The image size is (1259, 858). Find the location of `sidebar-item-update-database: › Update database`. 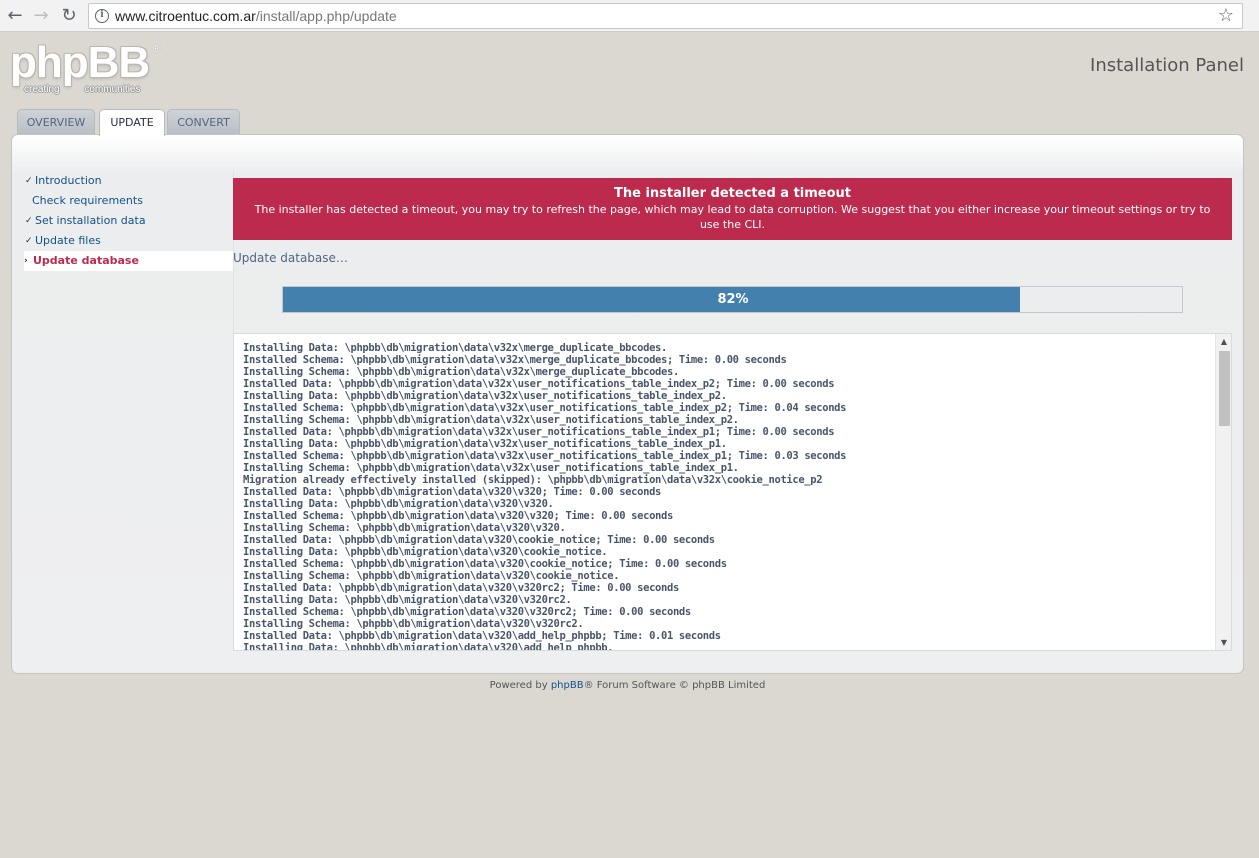

sidebar-item-update-database: › Update database is located at coordinates (128, 261).